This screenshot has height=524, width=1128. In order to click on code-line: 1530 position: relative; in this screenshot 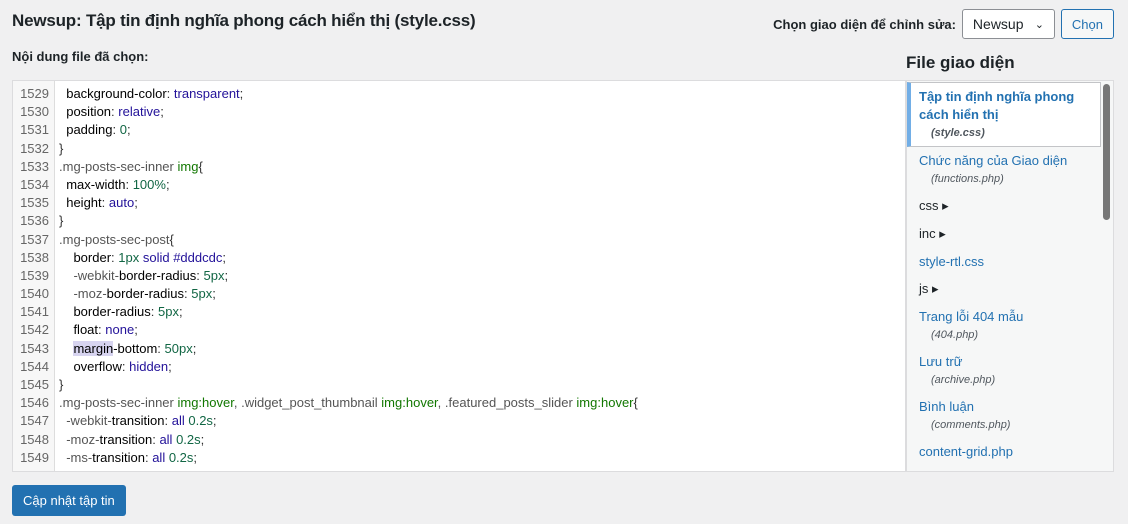, I will do `click(459, 112)`.